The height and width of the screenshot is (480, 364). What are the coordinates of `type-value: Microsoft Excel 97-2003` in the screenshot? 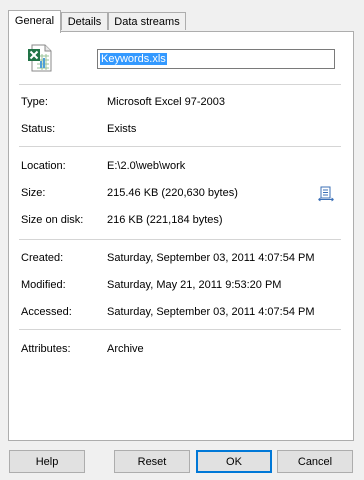 It's located at (166, 102).